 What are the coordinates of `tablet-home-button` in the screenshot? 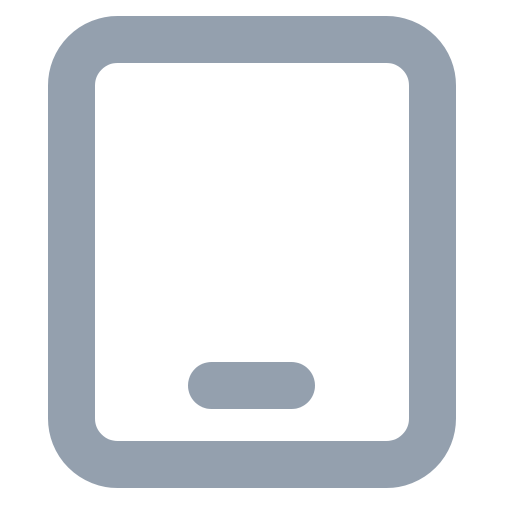 It's located at (251, 385).